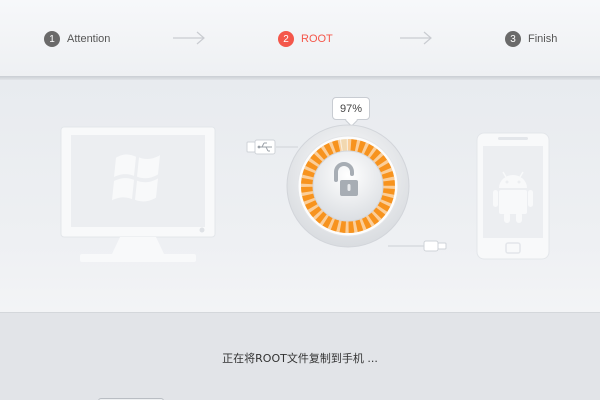  I want to click on android-phone-icon, so click(513, 196).